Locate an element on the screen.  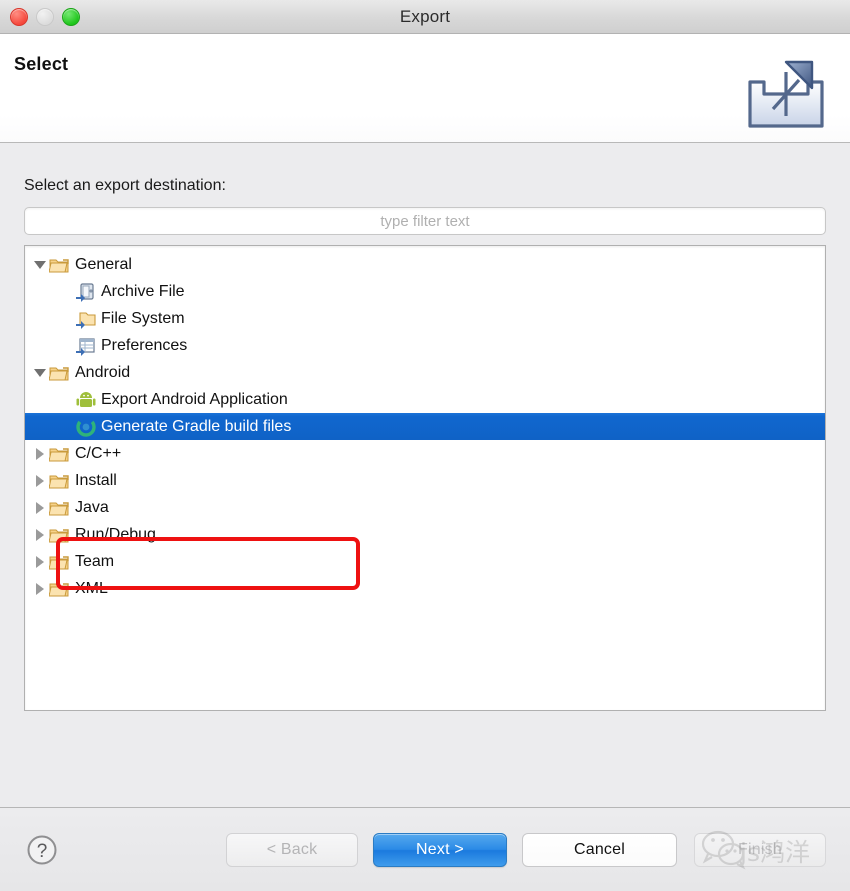
filter-input-placeholder: type filter text is located at coordinates (425, 221).